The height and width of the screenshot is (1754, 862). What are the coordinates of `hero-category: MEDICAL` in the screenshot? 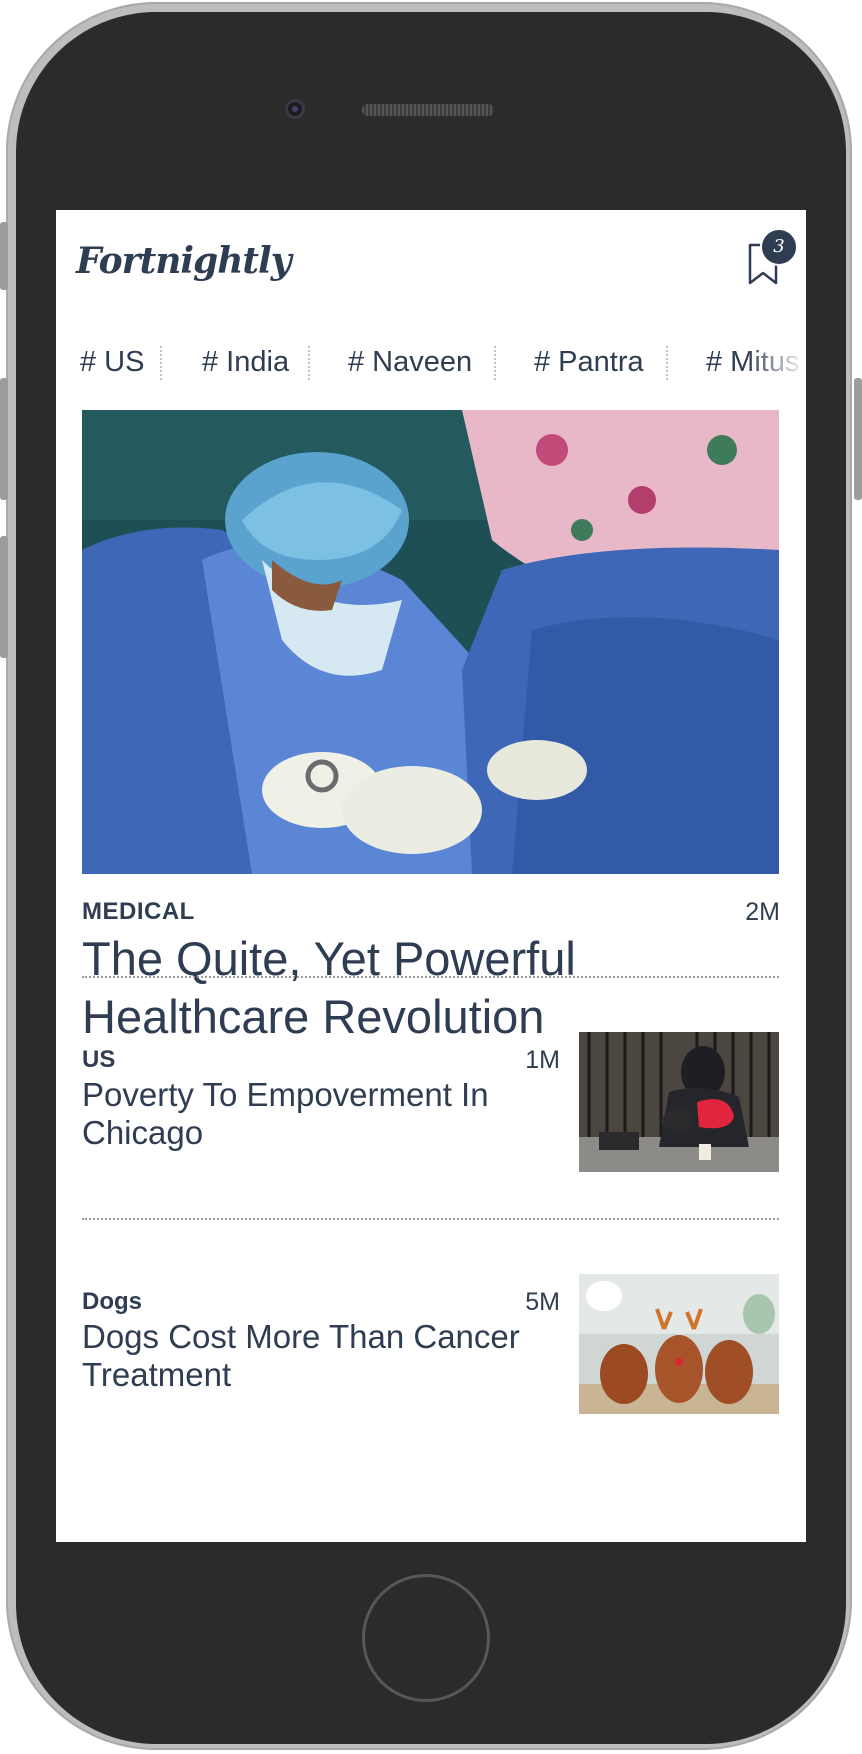 It's located at (138, 911).